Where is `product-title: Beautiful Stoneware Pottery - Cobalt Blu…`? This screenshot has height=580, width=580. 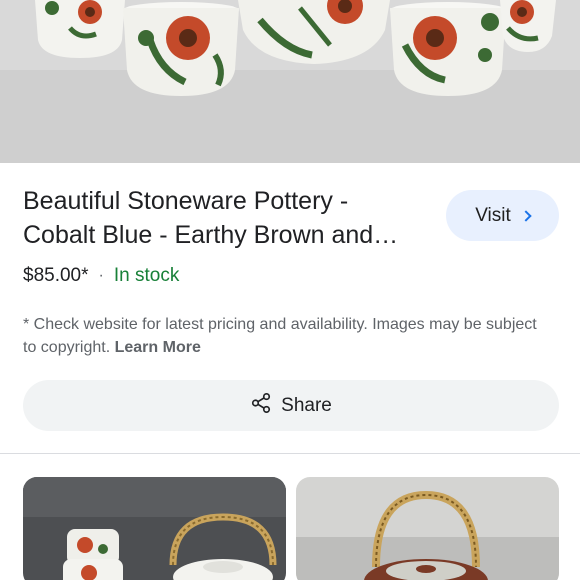
product-title: Beautiful Stoneware Pottery - Cobalt Blu… is located at coordinates (211, 218).